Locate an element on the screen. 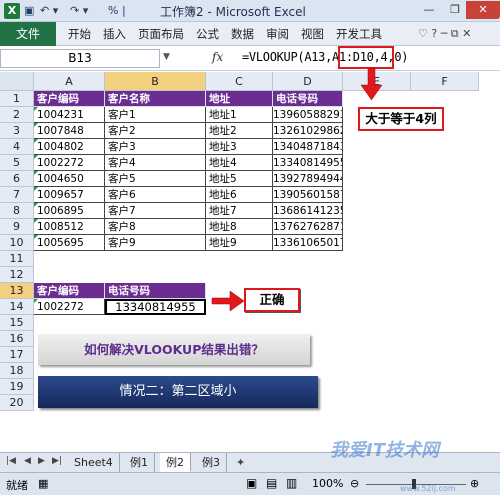  normal-view-icon: ▣ is located at coordinates (251, 483).